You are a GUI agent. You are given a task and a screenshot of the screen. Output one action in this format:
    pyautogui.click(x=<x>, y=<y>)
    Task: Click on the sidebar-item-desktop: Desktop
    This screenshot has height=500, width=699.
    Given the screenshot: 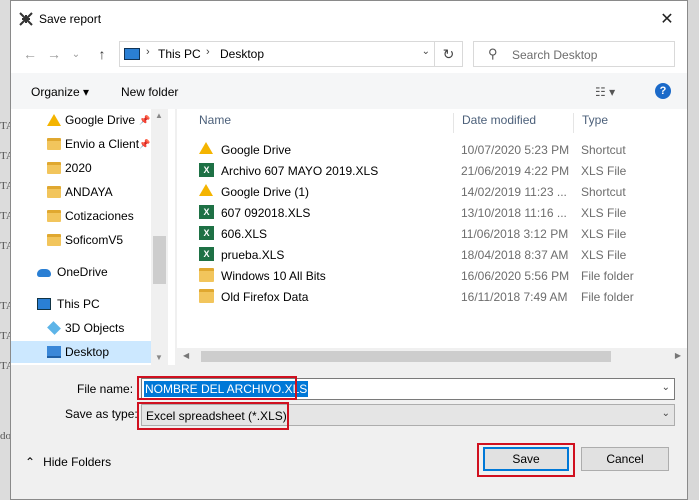 What is the action you would take?
    pyautogui.click(x=81, y=352)
    